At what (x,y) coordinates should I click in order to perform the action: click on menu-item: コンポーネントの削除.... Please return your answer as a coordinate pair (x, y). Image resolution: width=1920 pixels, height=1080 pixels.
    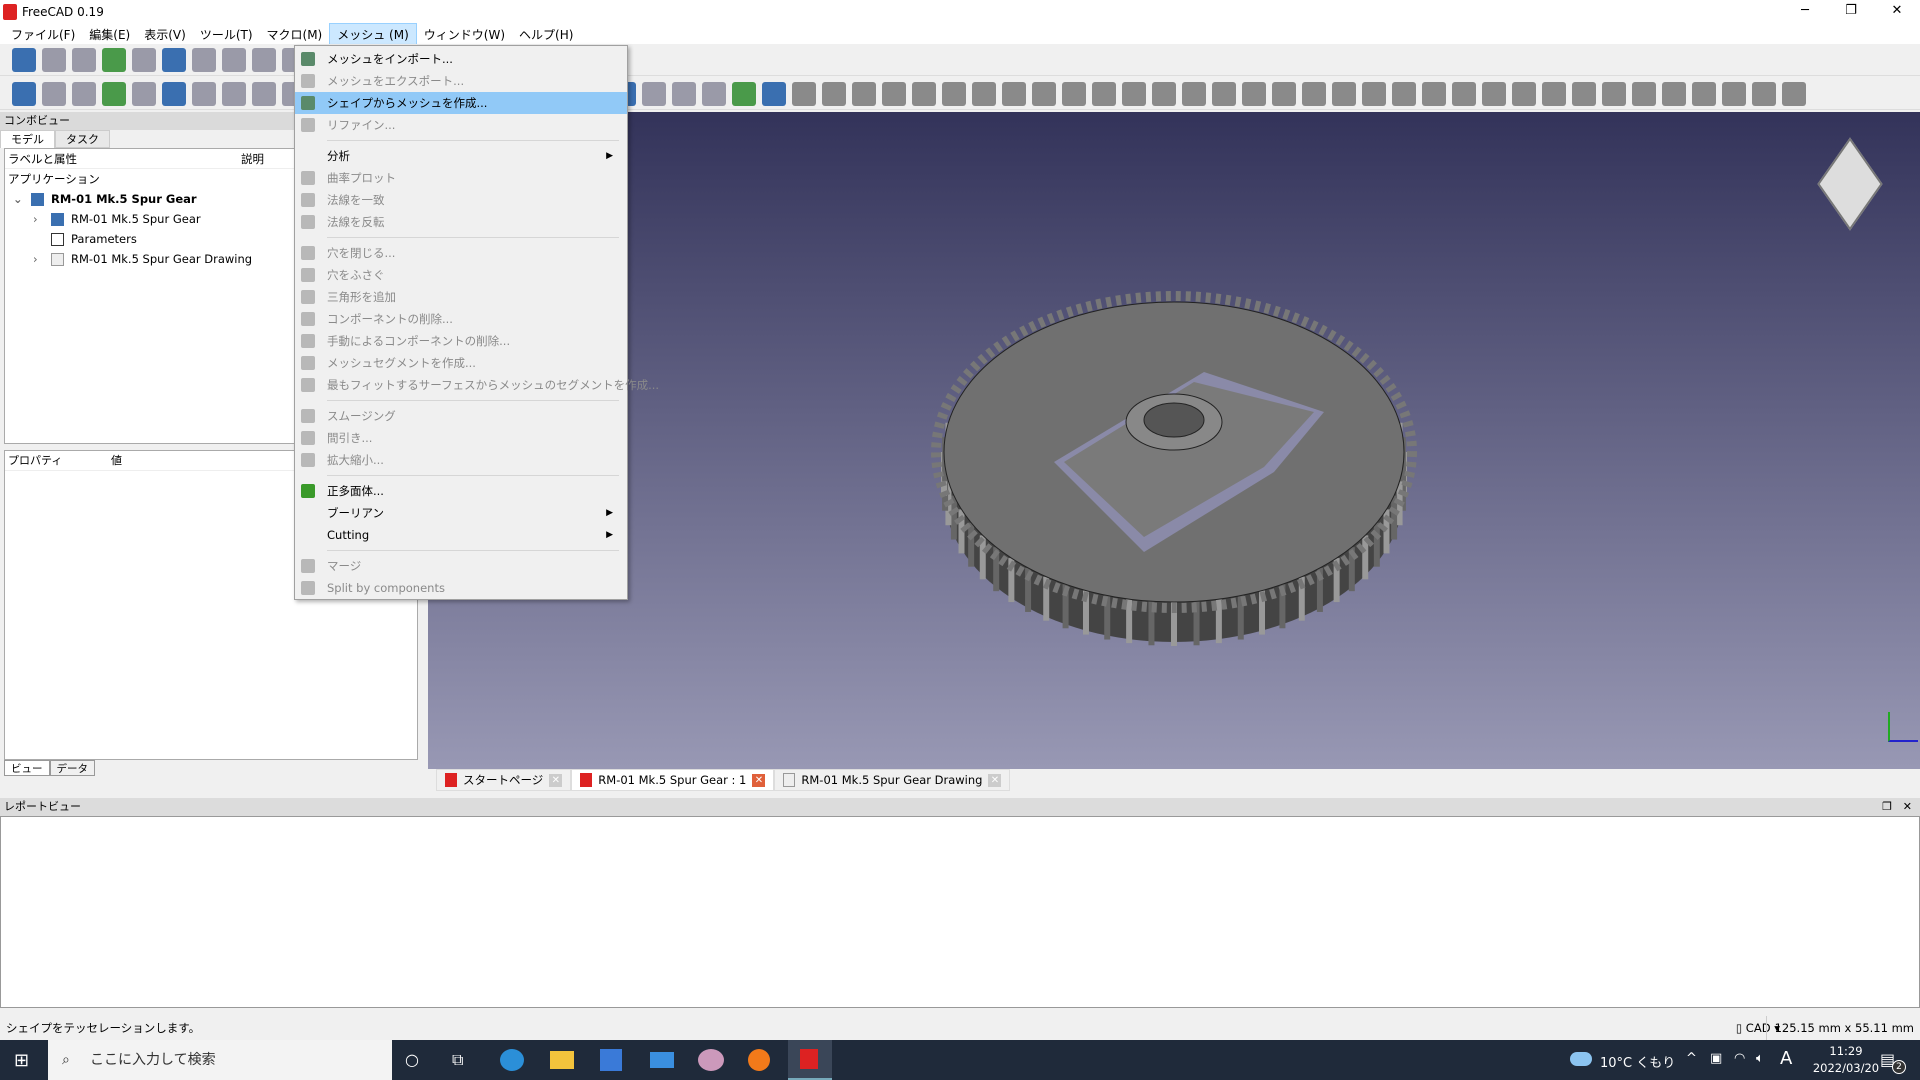
    Looking at the image, I should click on (461, 319).